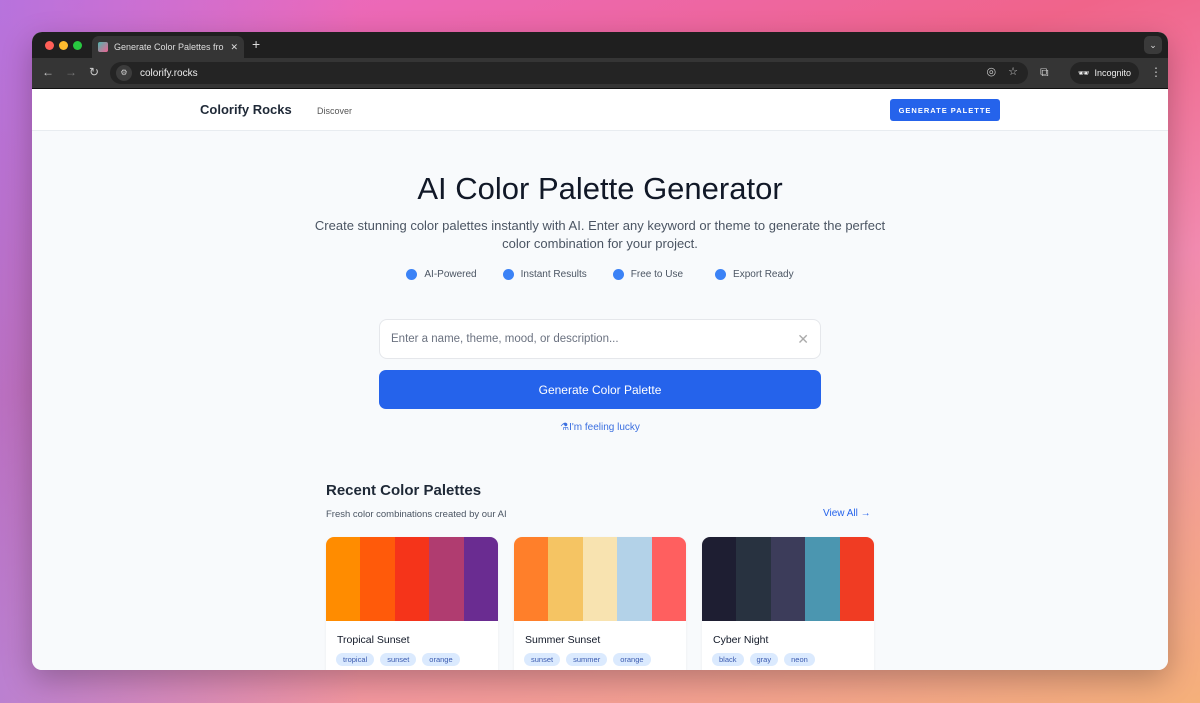 The image size is (1200, 703). I want to click on tag: gray, so click(764, 659).